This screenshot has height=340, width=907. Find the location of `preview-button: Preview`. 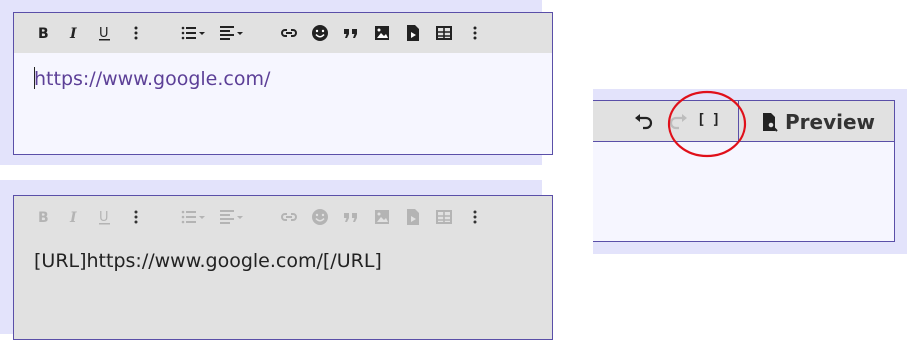

preview-button: Preview is located at coordinates (818, 121).